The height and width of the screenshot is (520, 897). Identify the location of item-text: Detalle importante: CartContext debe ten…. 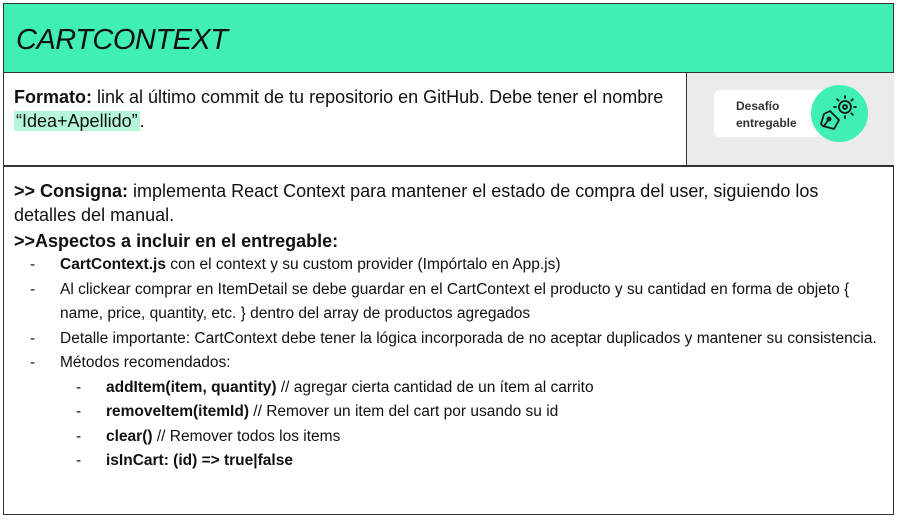
(468, 338).